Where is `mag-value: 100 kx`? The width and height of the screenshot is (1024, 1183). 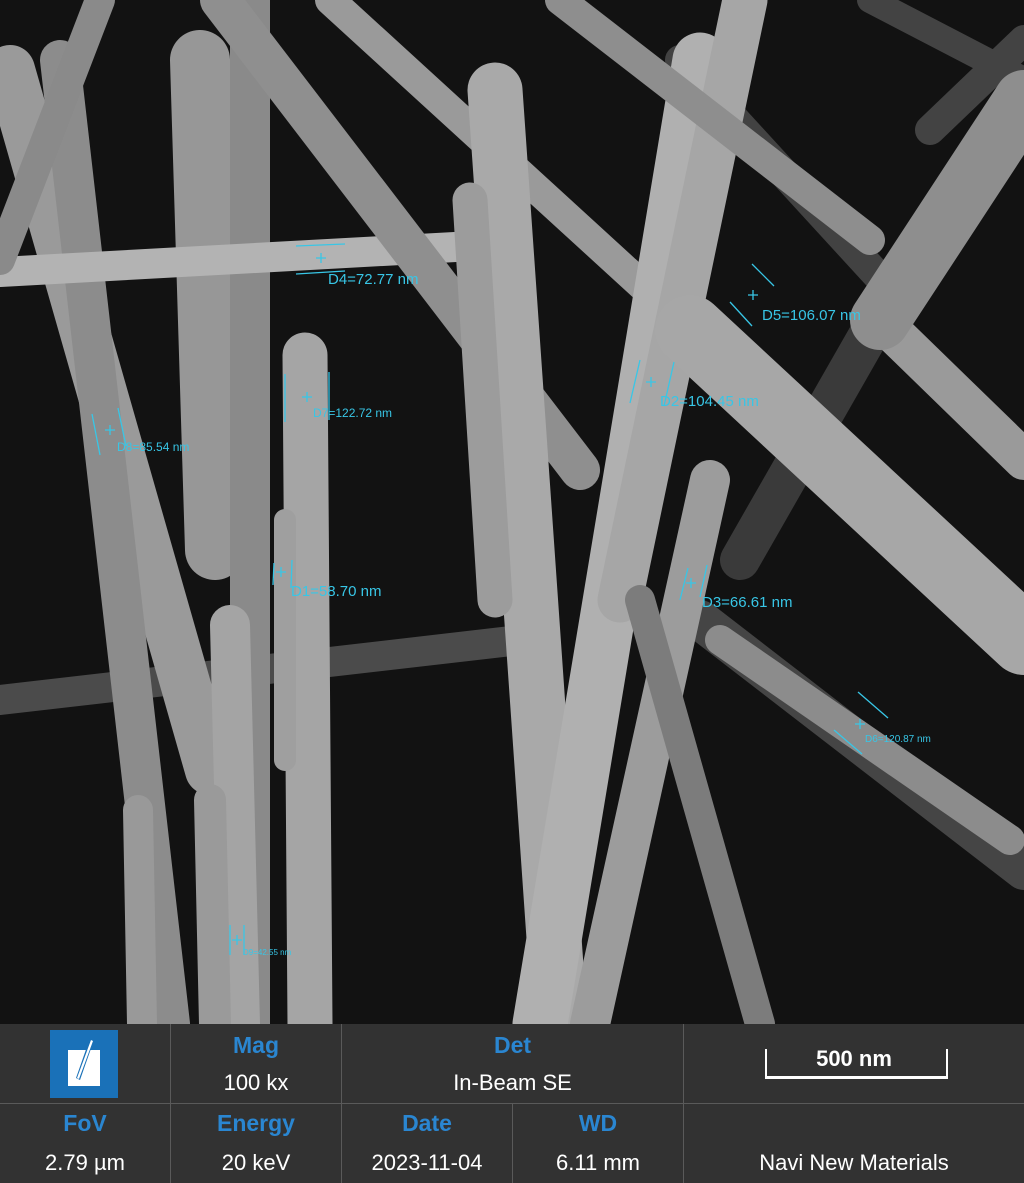
mag-value: 100 kx is located at coordinates (256, 1082).